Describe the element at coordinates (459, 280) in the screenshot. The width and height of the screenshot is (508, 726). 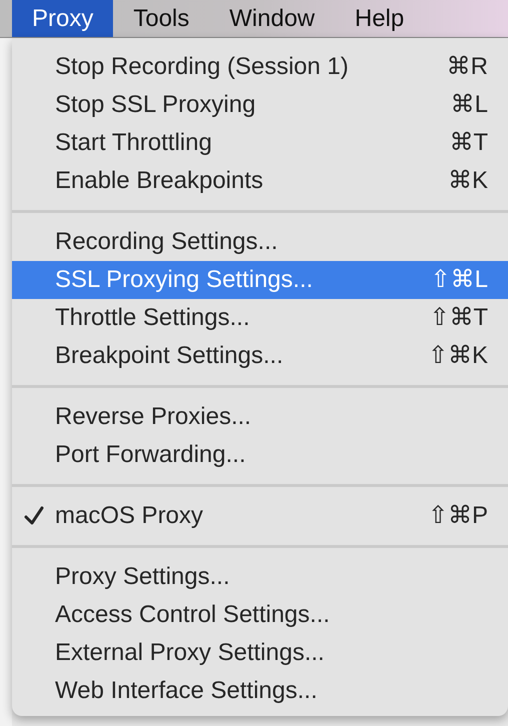
I see `shortcut-label: ⇧⌘L` at that location.